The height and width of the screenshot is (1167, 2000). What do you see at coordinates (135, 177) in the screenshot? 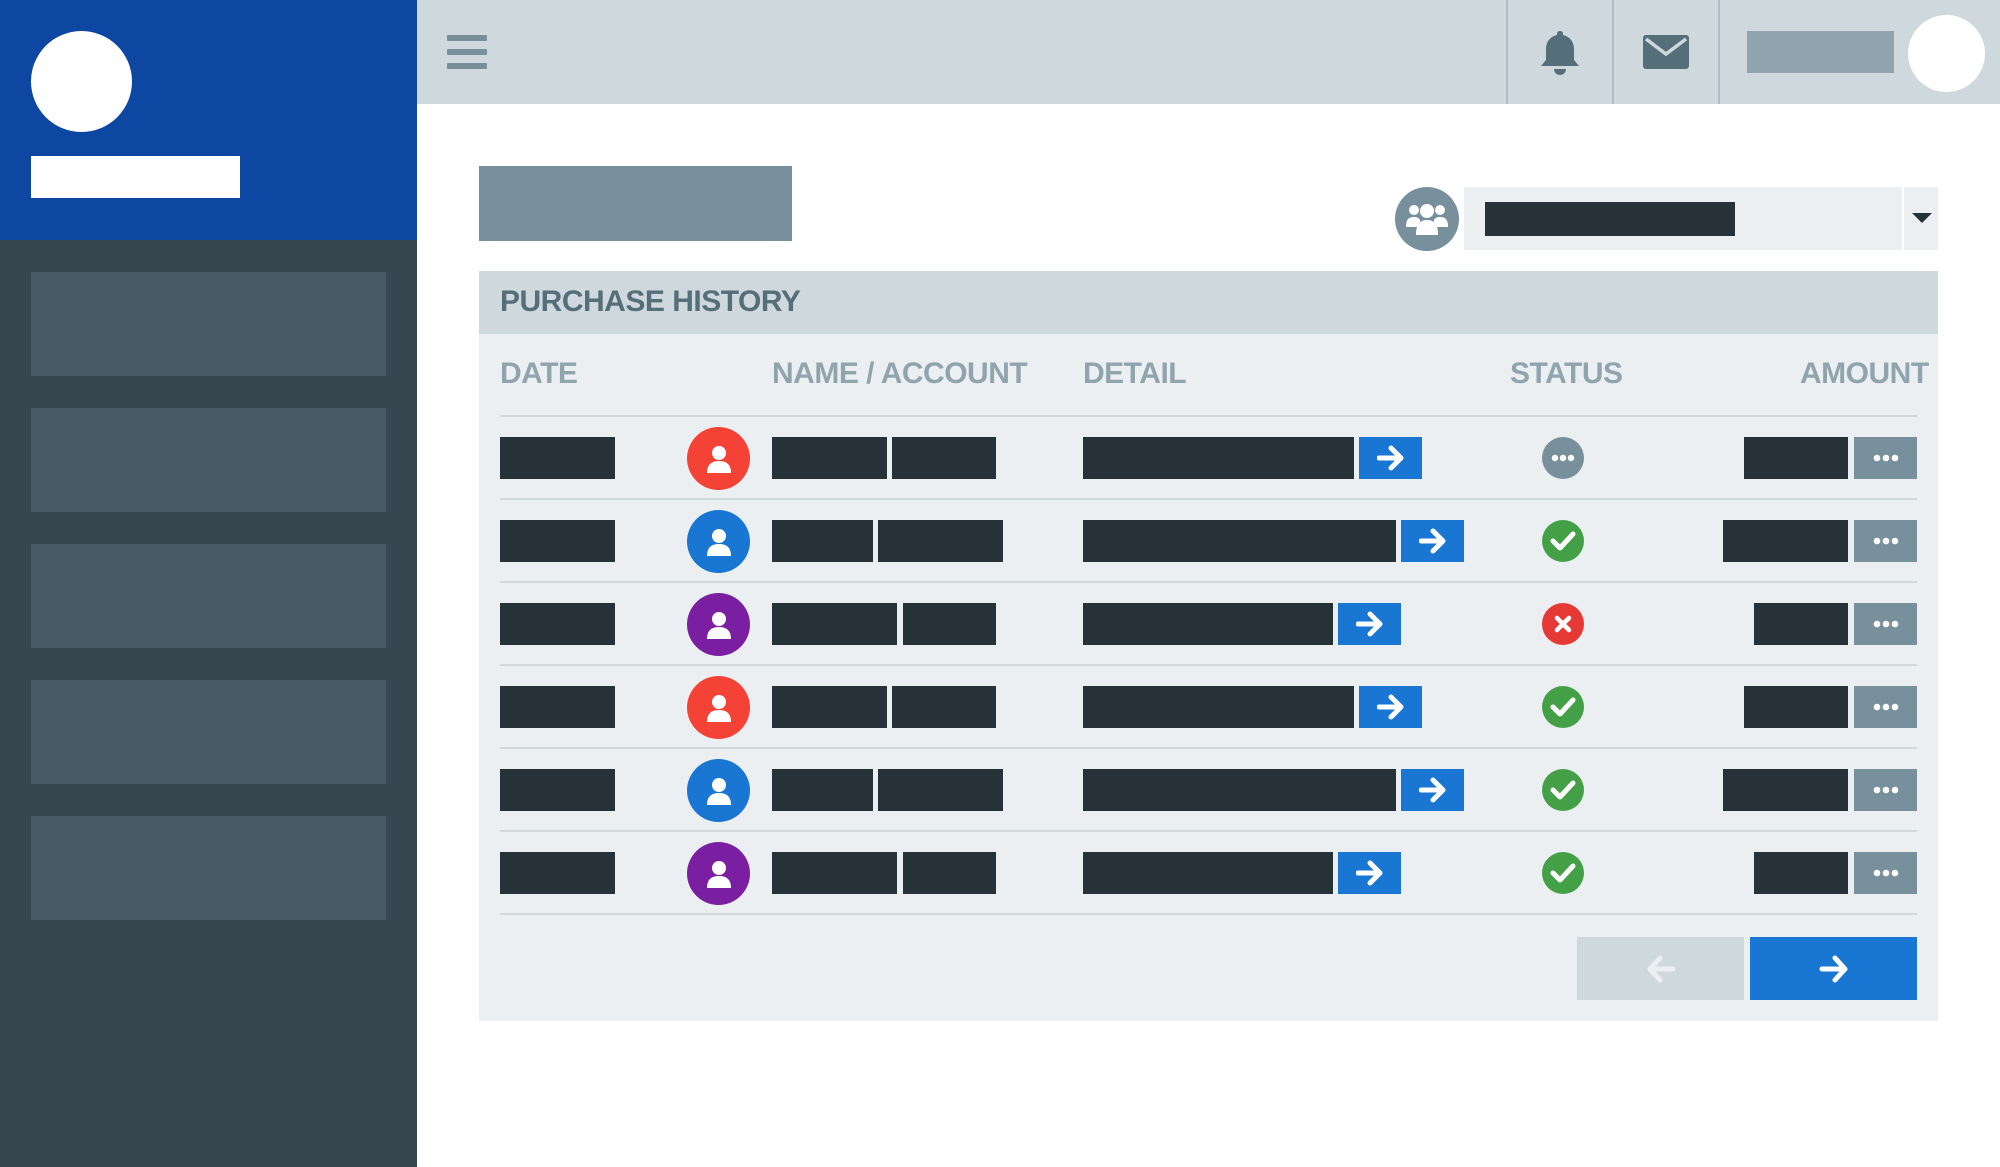
I see `sidebar-profile-name-placeholder` at bounding box center [135, 177].